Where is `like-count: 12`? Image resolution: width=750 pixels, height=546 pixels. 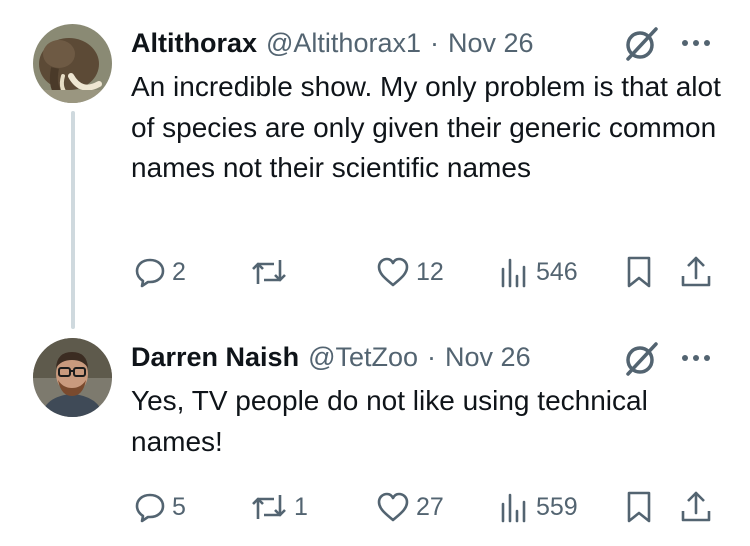 like-count: 12 is located at coordinates (430, 271).